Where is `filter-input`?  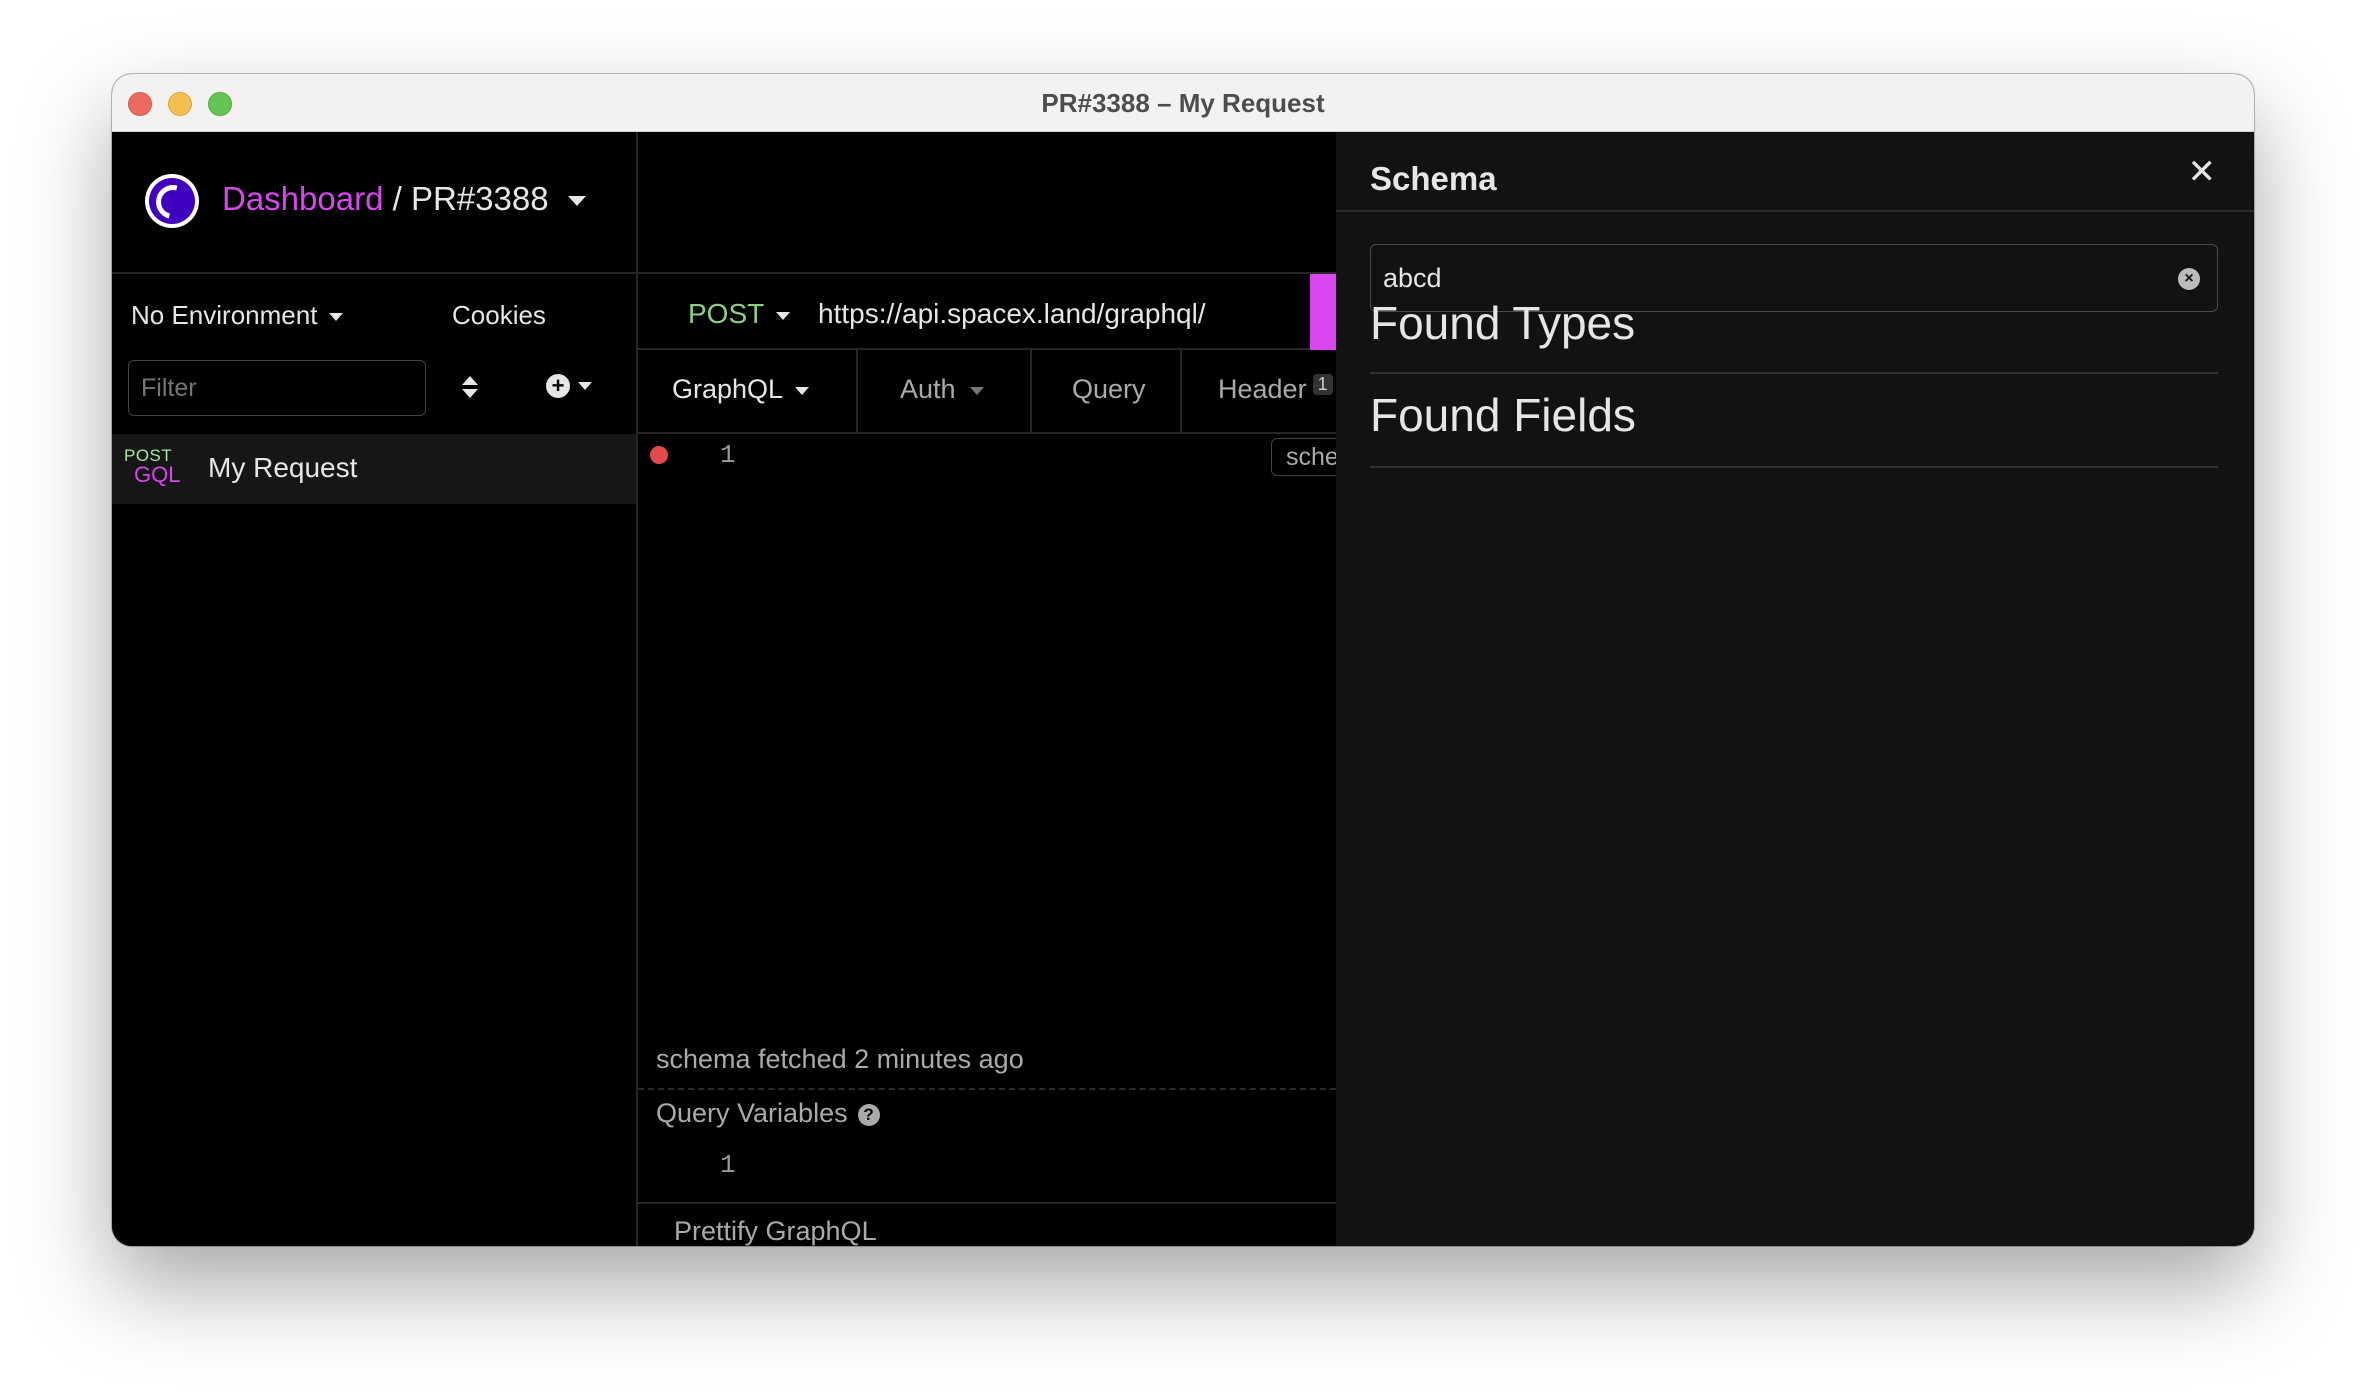
filter-input is located at coordinates (277, 388).